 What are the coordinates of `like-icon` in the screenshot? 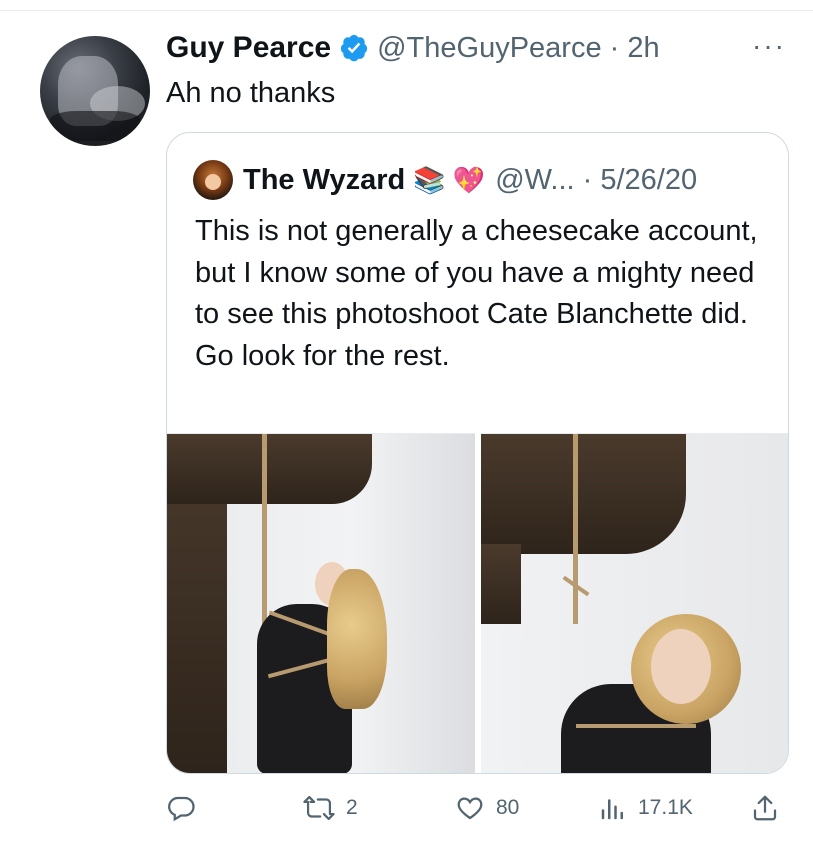 It's located at (470, 808).